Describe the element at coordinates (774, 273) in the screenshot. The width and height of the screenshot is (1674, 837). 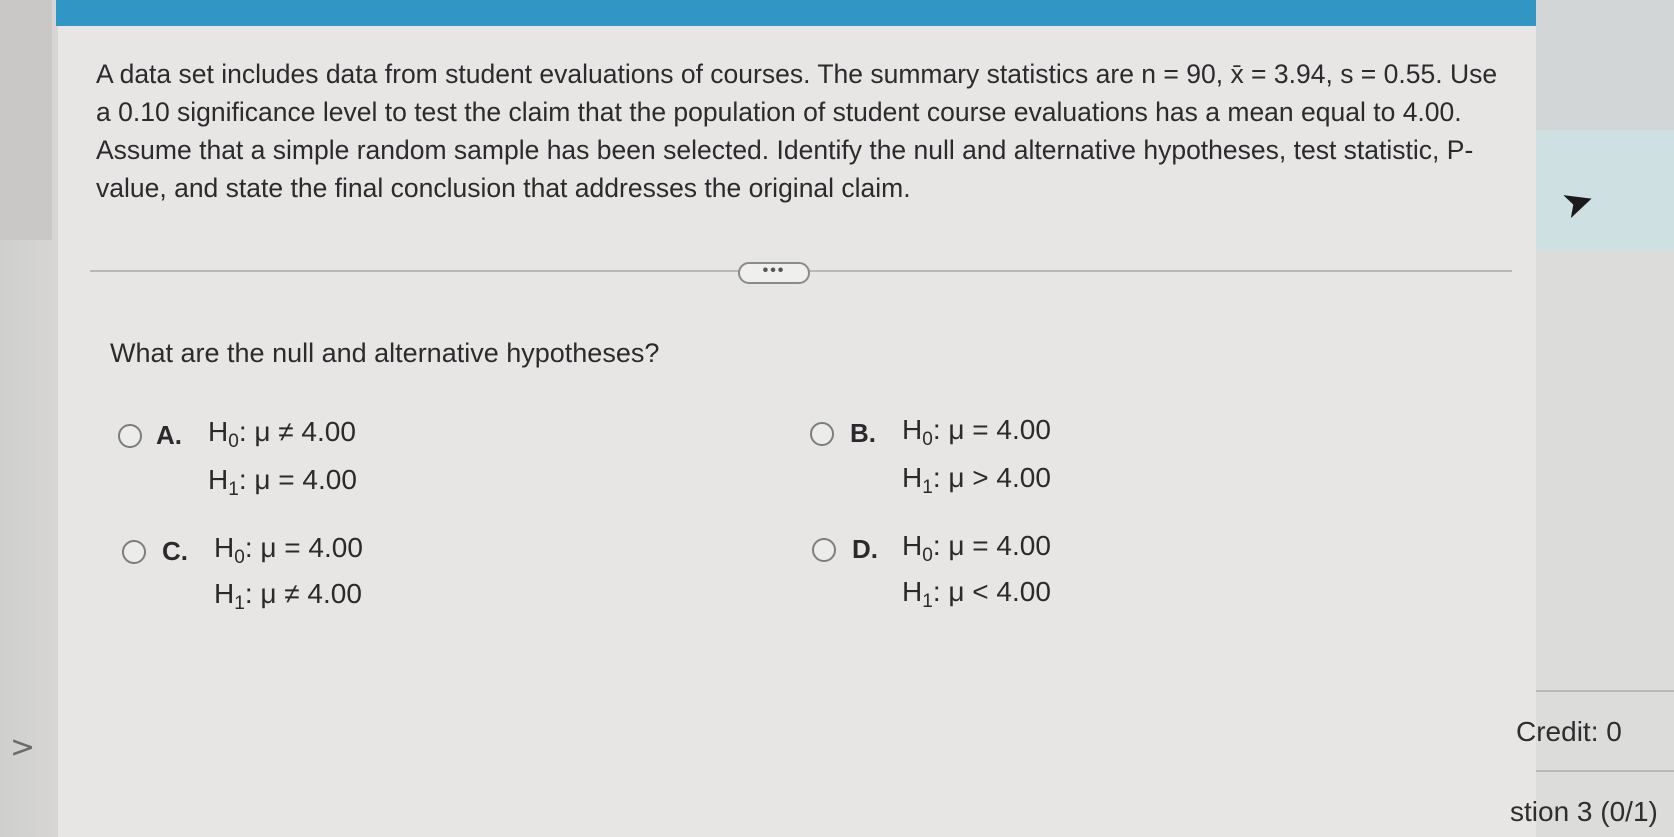
I see `expand-more-button: •••` at that location.